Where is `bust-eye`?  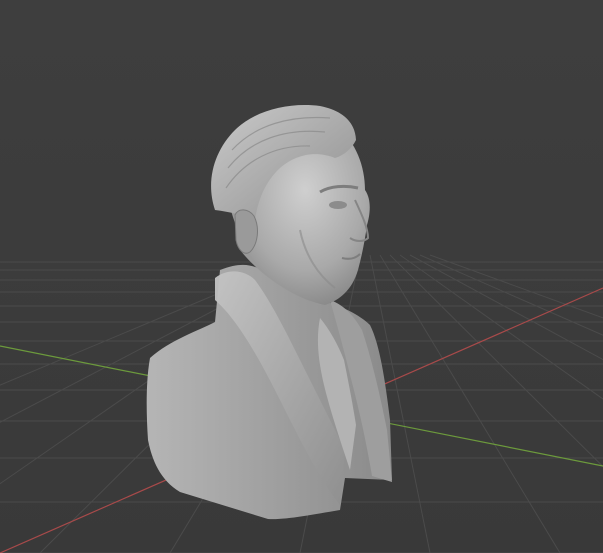 bust-eye is located at coordinates (338, 205).